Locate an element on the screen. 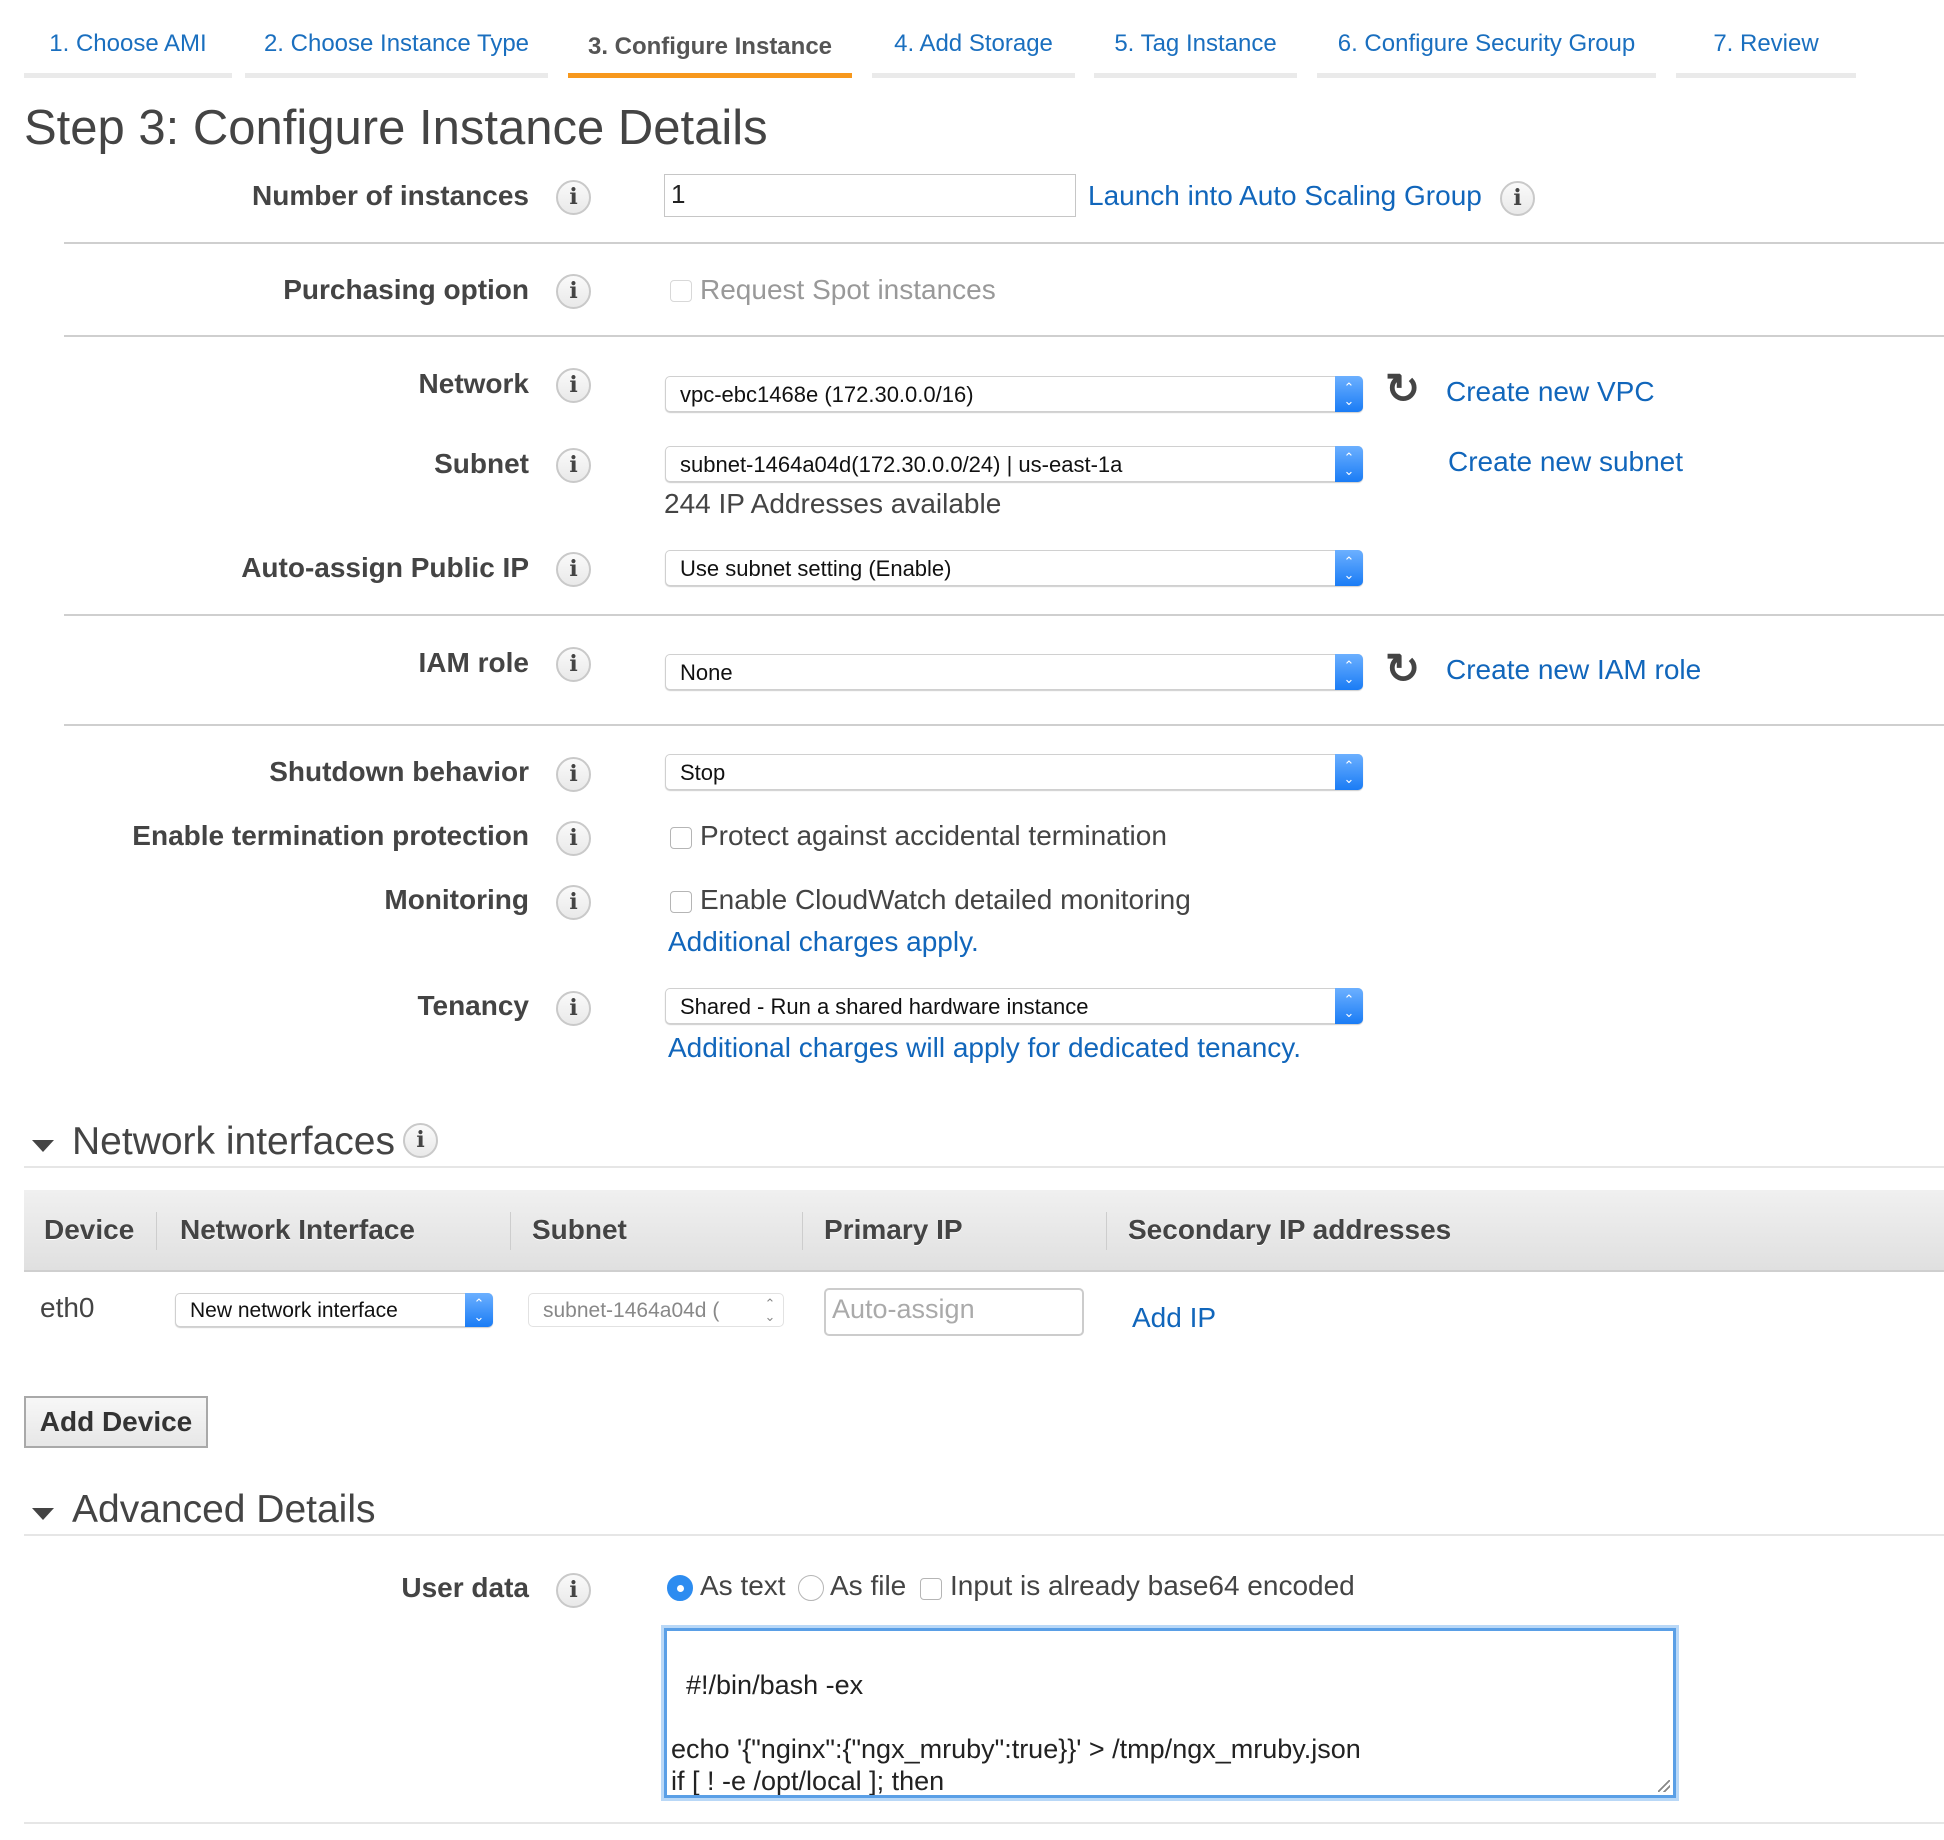 The width and height of the screenshot is (1944, 1840). request-spot-label: Request Spot instances is located at coordinates (848, 289).